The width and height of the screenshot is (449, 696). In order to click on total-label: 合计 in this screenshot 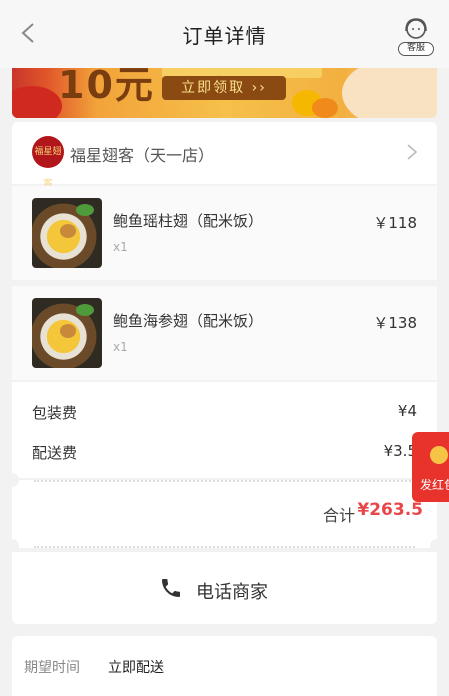, I will do `click(338, 515)`.